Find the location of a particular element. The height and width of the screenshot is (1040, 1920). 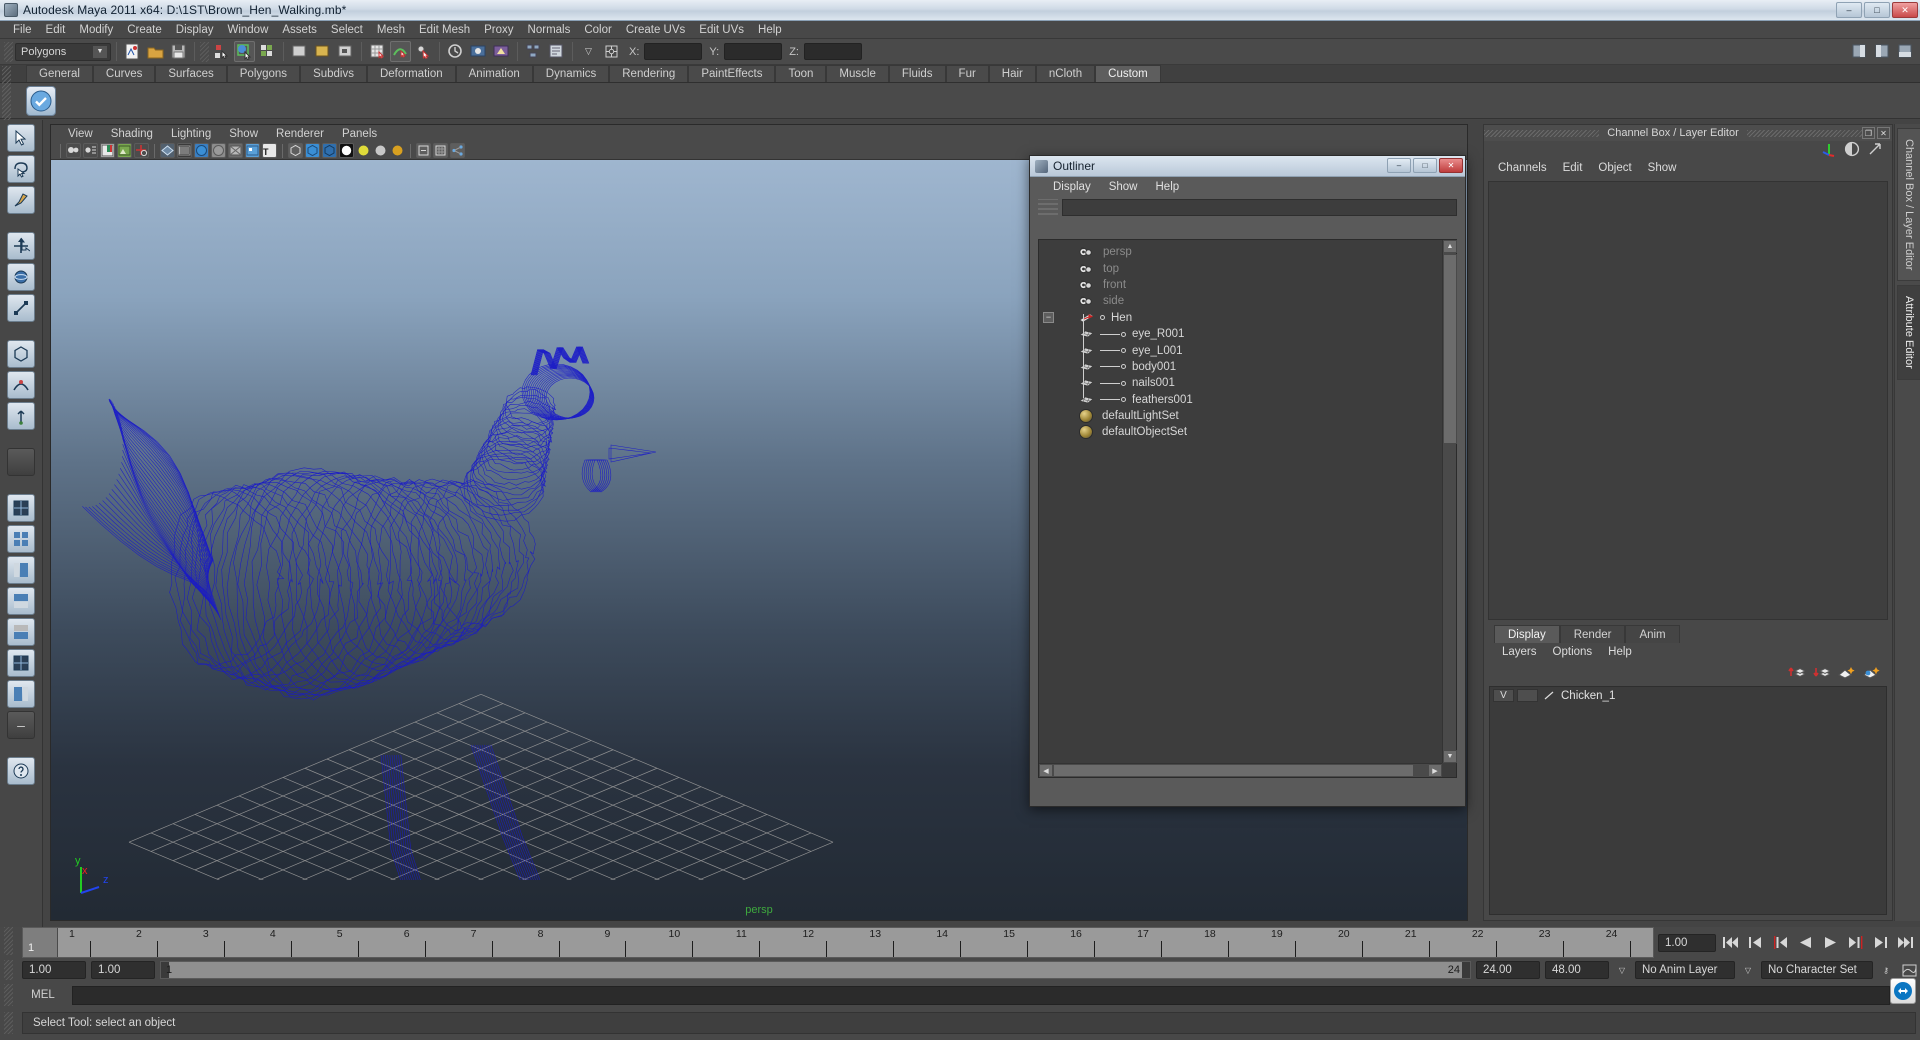

y-input is located at coordinates (753, 51).